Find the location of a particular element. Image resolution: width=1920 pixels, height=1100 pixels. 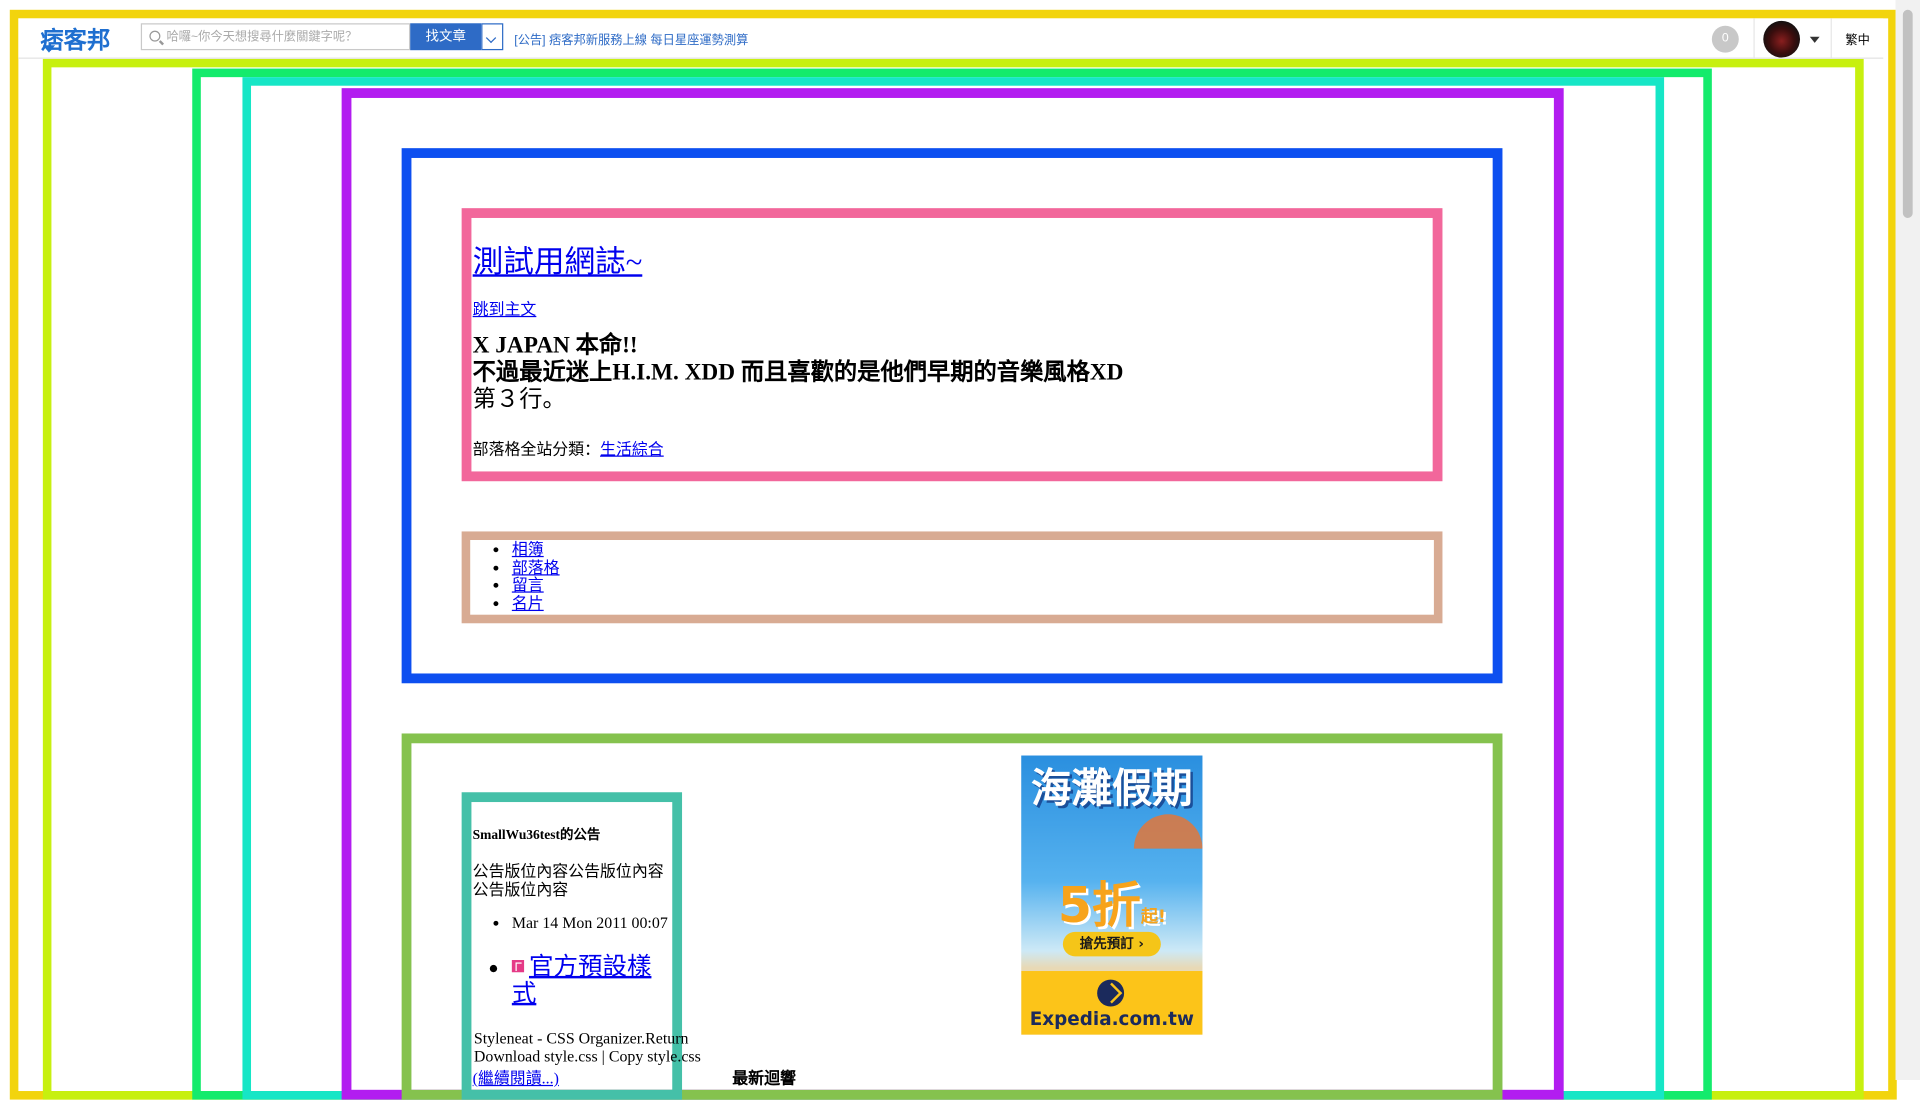

article-list: Mar 14 Mon 2011 00:07 官方預設樣式 is located at coordinates (591, 960).